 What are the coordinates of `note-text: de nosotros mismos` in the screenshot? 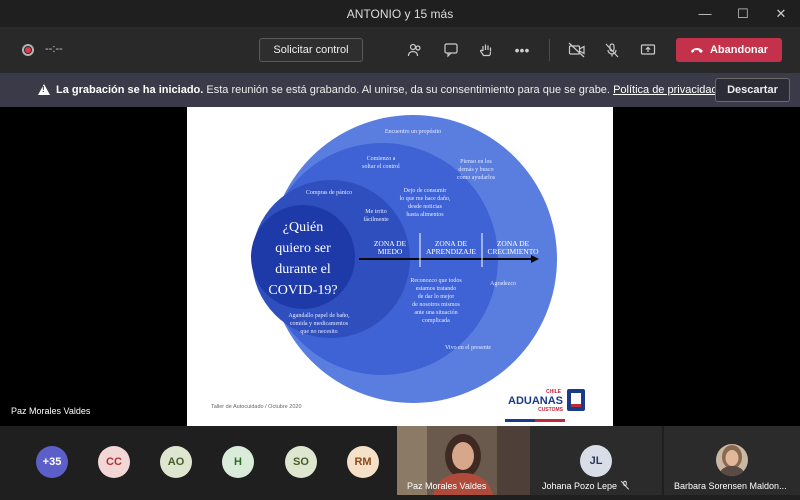 It's located at (436, 305).